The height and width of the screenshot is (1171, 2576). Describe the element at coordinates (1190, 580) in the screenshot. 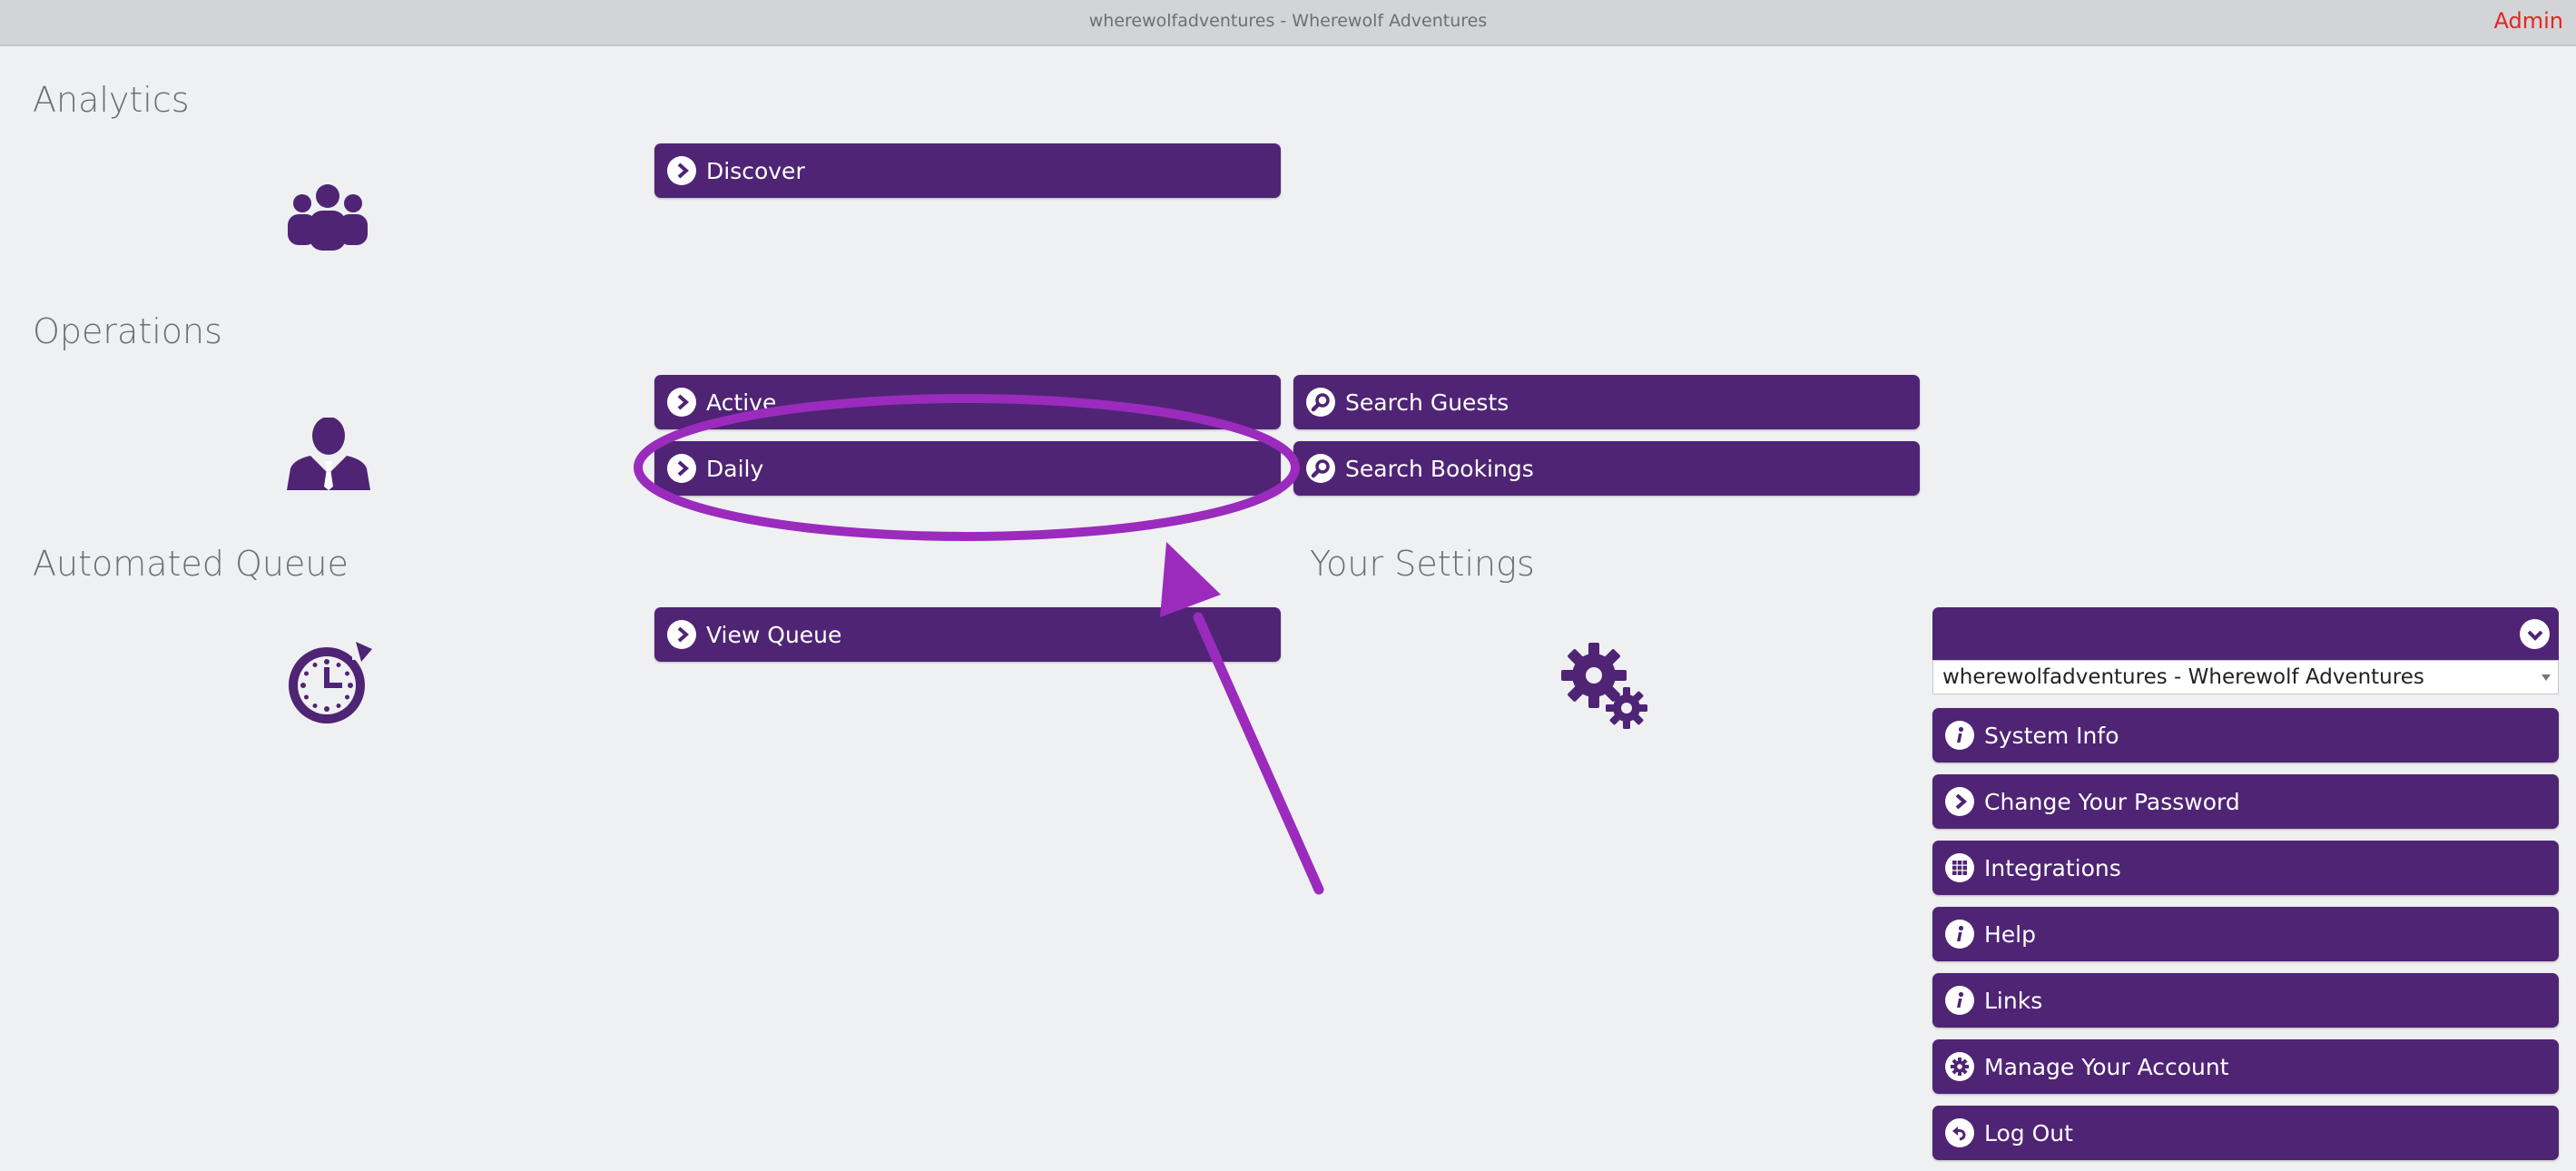

I see `annotation-arrow-head` at that location.